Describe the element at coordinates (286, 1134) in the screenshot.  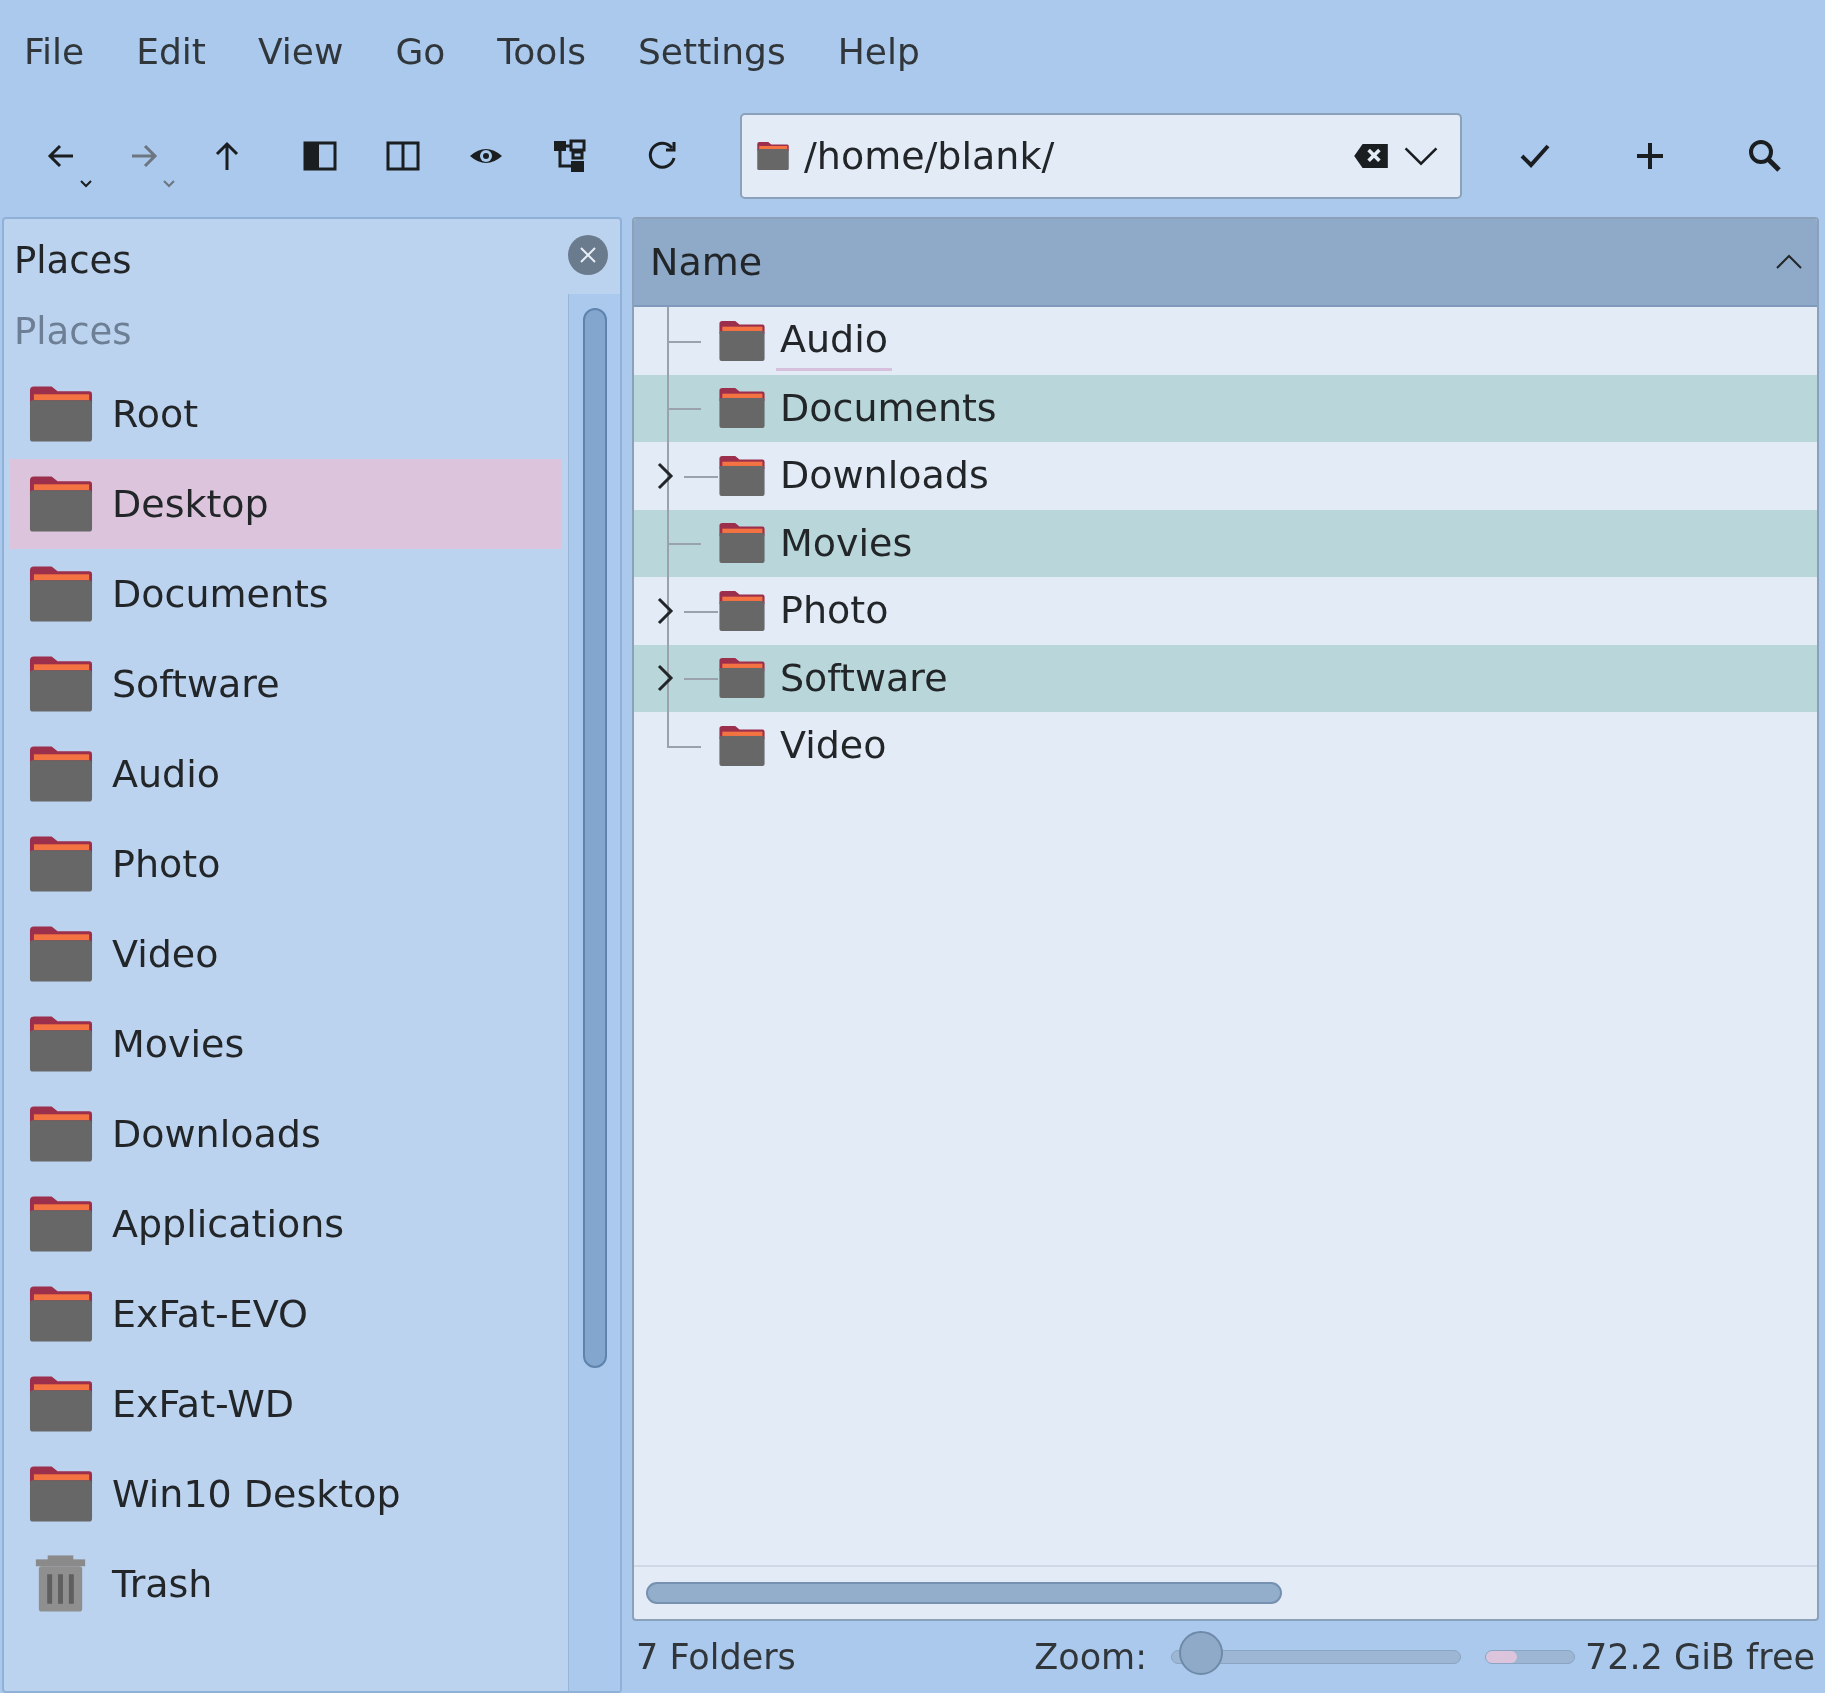
I see `places-item: Downloads` at that location.